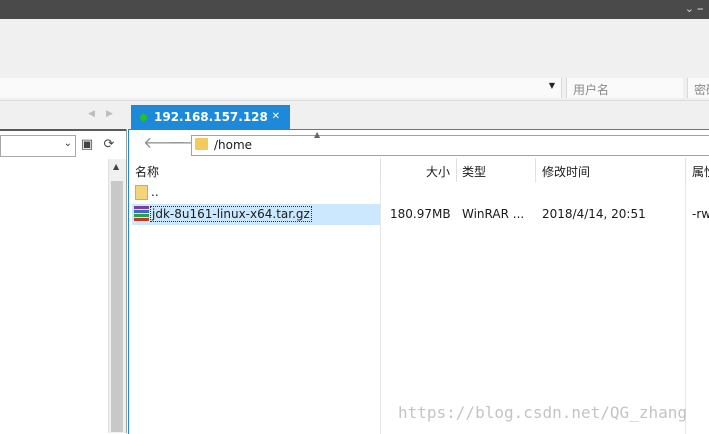 This screenshot has width=709, height=434. What do you see at coordinates (117, 306) in the screenshot?
I see `local-scrollbar-thumb` at bounding box center [117, 306].